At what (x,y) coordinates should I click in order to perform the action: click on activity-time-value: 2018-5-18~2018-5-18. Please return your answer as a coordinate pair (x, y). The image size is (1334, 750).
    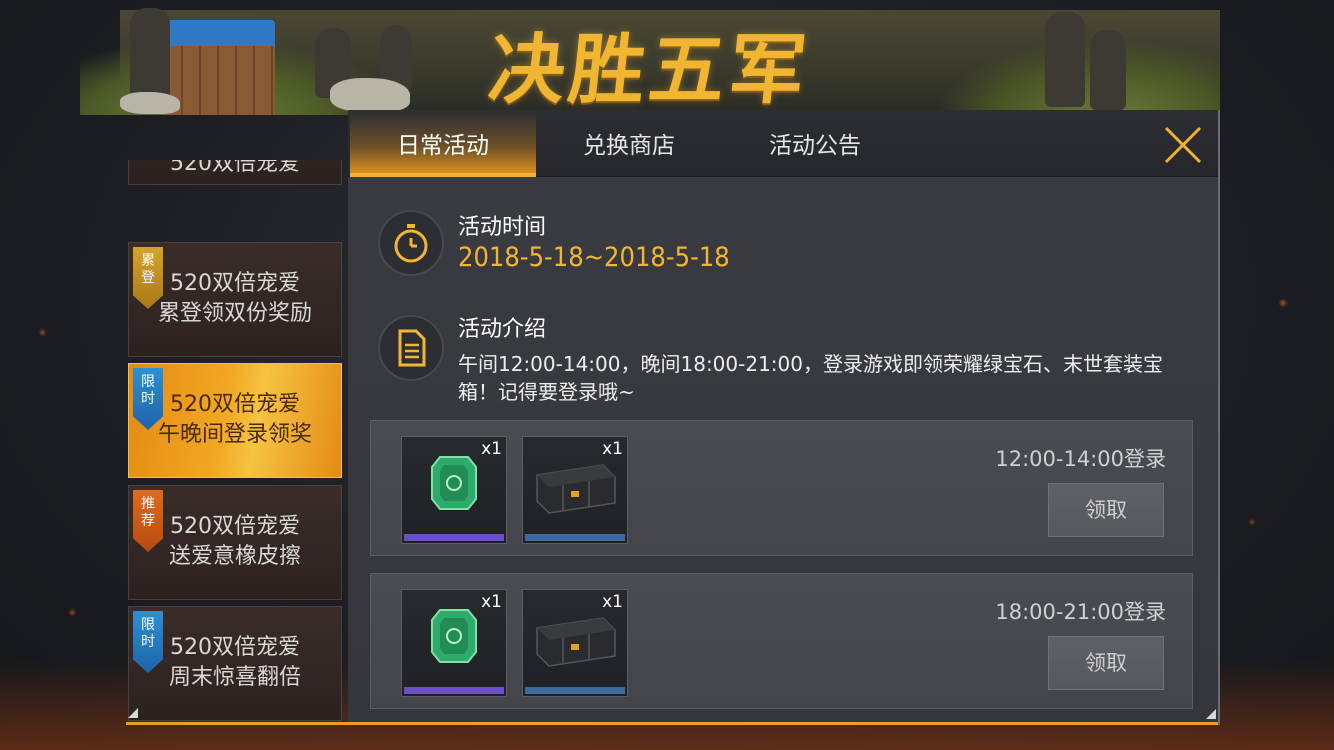
    Looking at the image, I should click on (594, 257).